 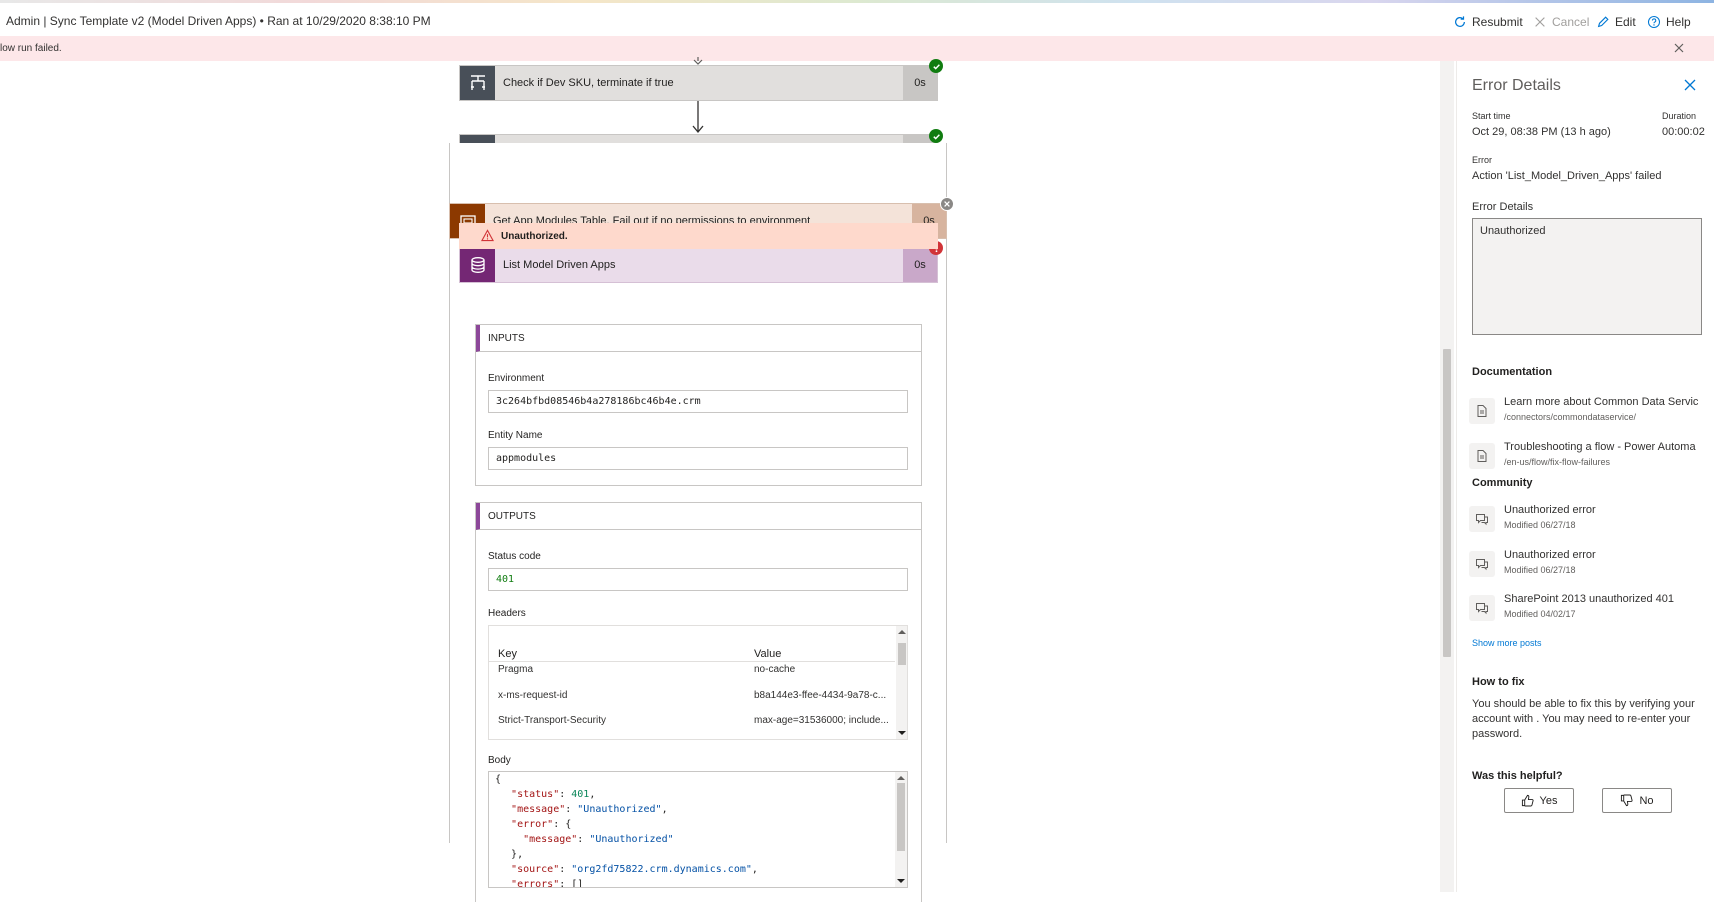 I want to click on start-time-label: Start time, so click(x=1491, y=116).